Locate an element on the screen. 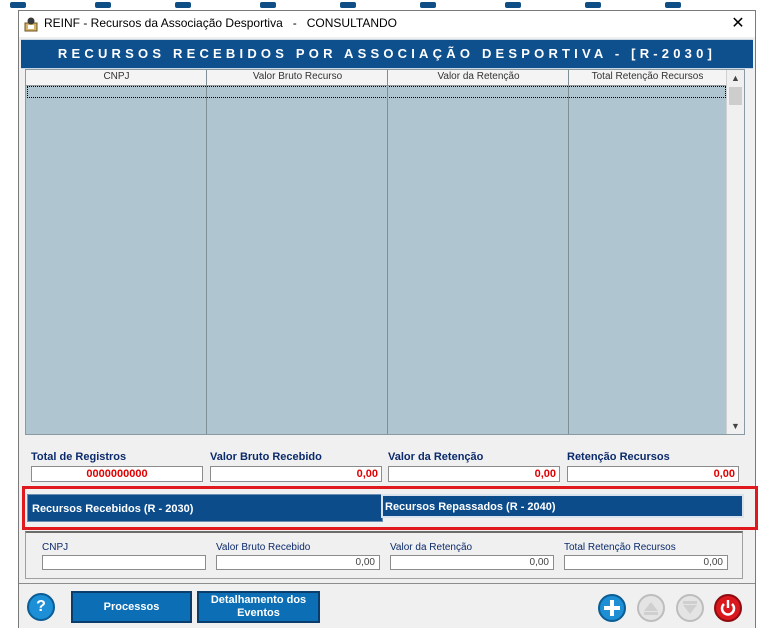  retencao-recursos-value: 0,00 is located at coordinates (653, 474).